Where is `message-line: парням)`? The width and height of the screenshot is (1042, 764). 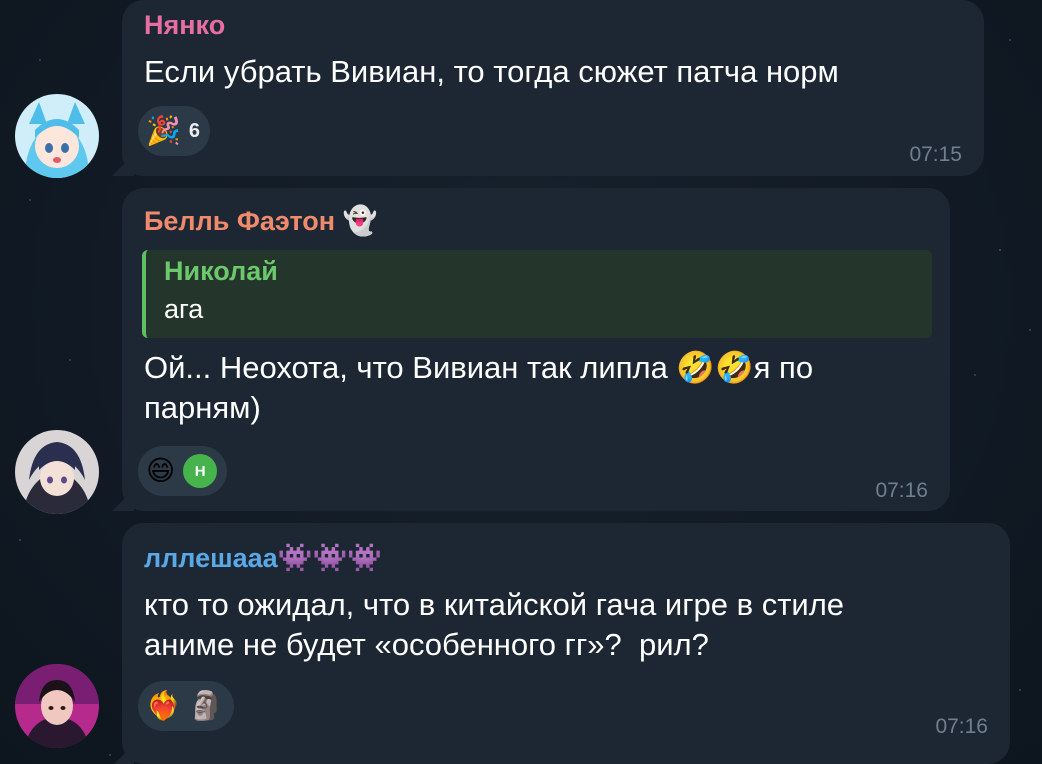 message-line: парням) is located at coordinates (202, 407).